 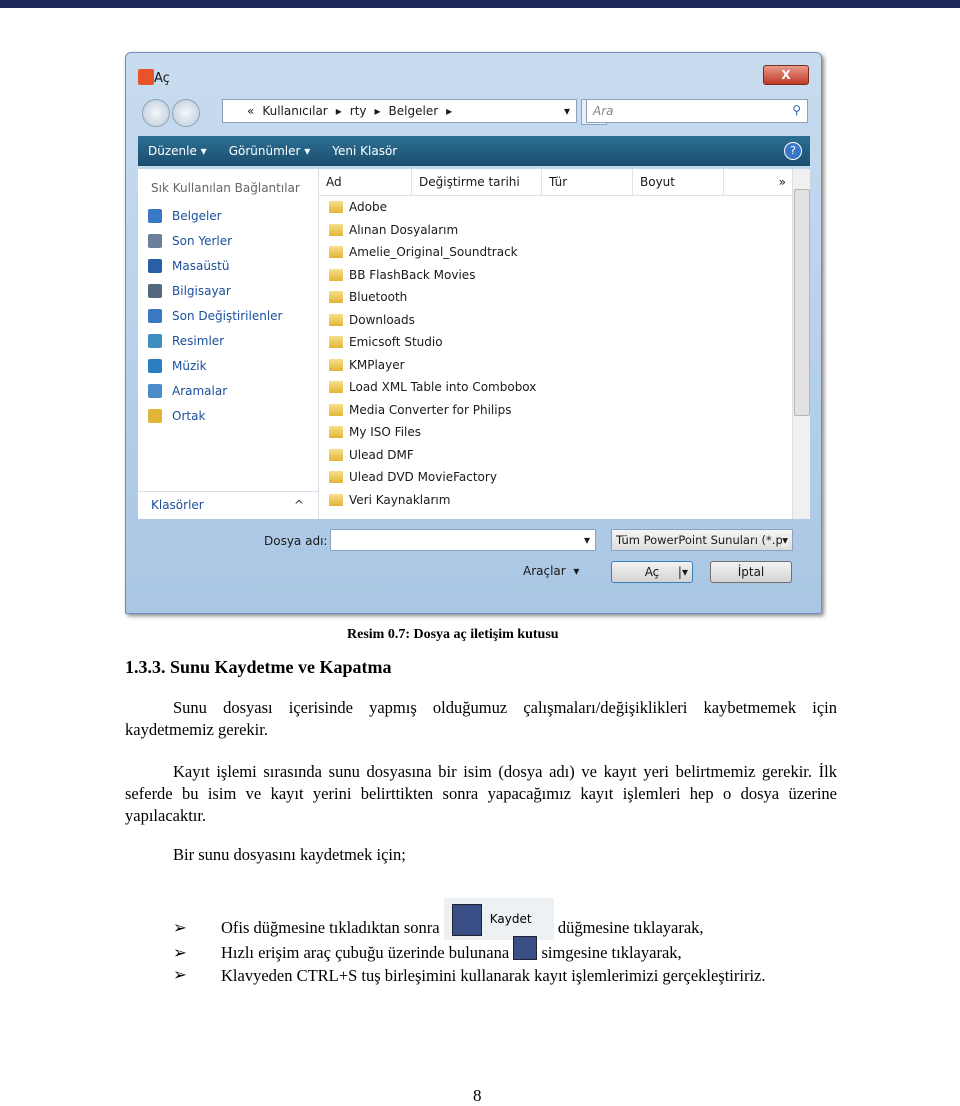 What do you see at coordinates (793, 151) in the screenshot?
I see `help-icon: ?` at bounding box center [793, 151].